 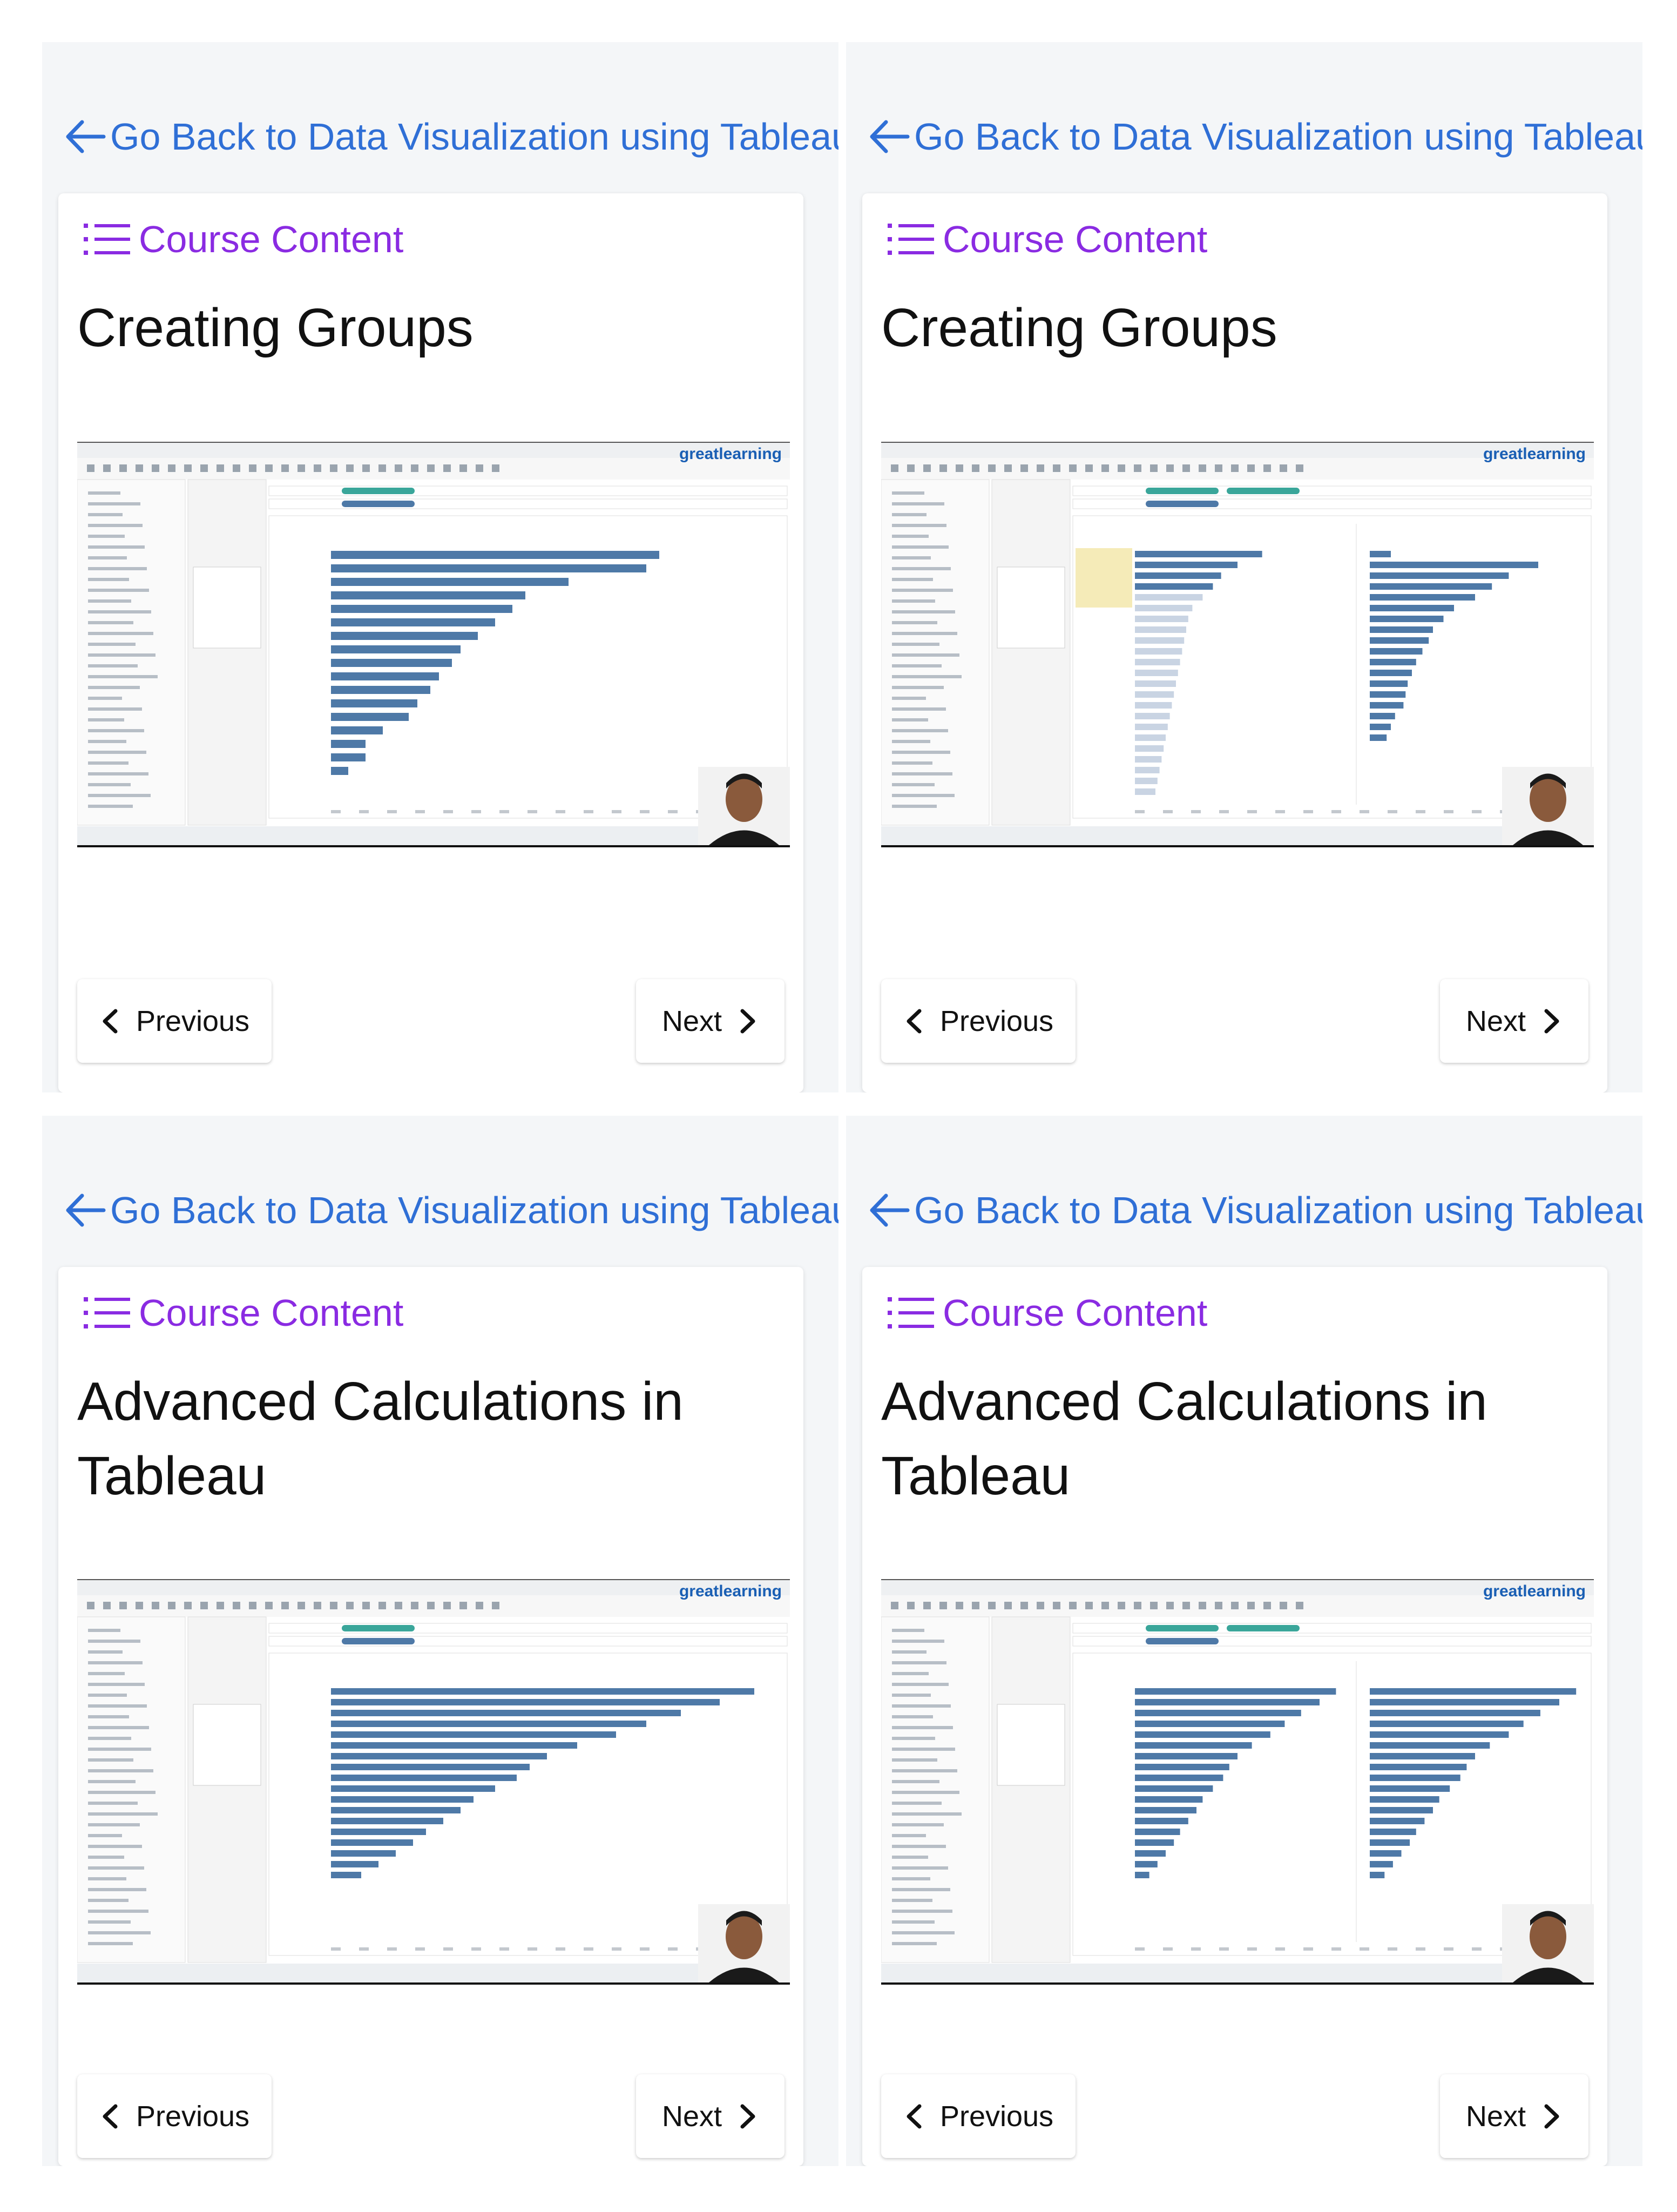 I want to click on rows-pill, so click(x=379, y=1641).